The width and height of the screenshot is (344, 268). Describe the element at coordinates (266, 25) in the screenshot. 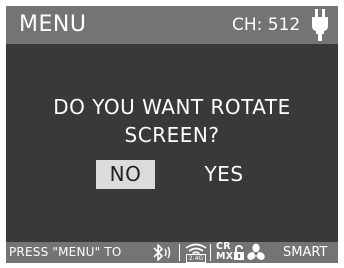

I see `channel-indicator: CH: 512` at that location.